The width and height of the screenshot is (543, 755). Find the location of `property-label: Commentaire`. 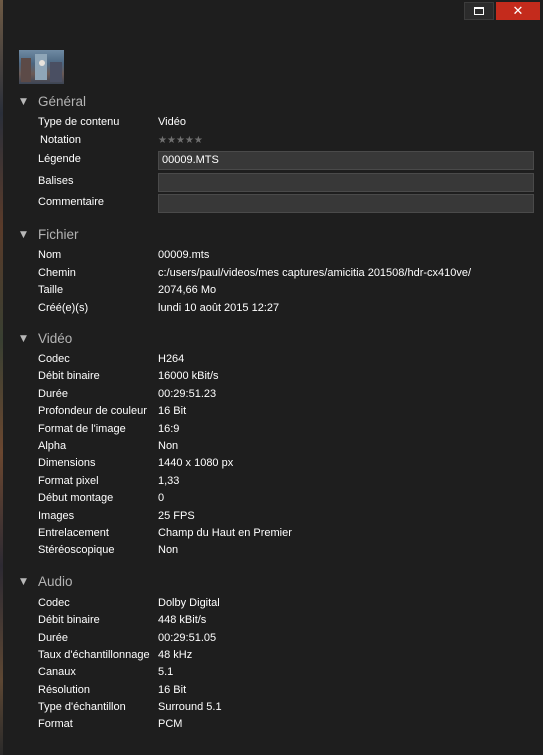

property-label: Commentaire is located at coordinates (71, 202).